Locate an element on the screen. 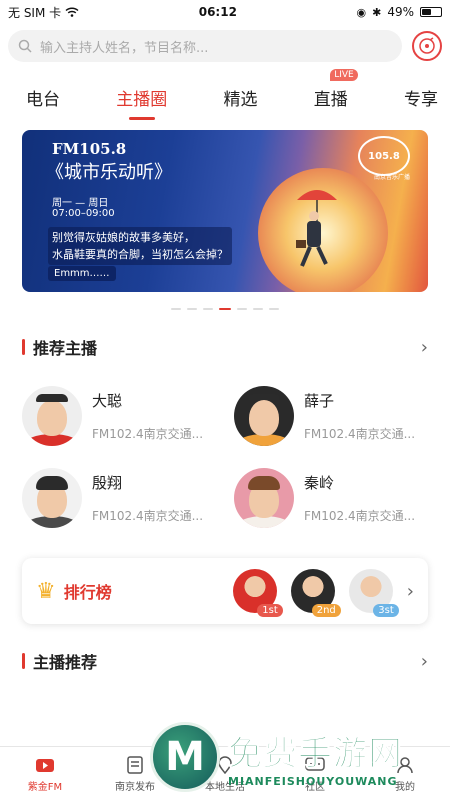  ranking-avatars: 1st 2nd 3st › is located at coordinates (323, 593).